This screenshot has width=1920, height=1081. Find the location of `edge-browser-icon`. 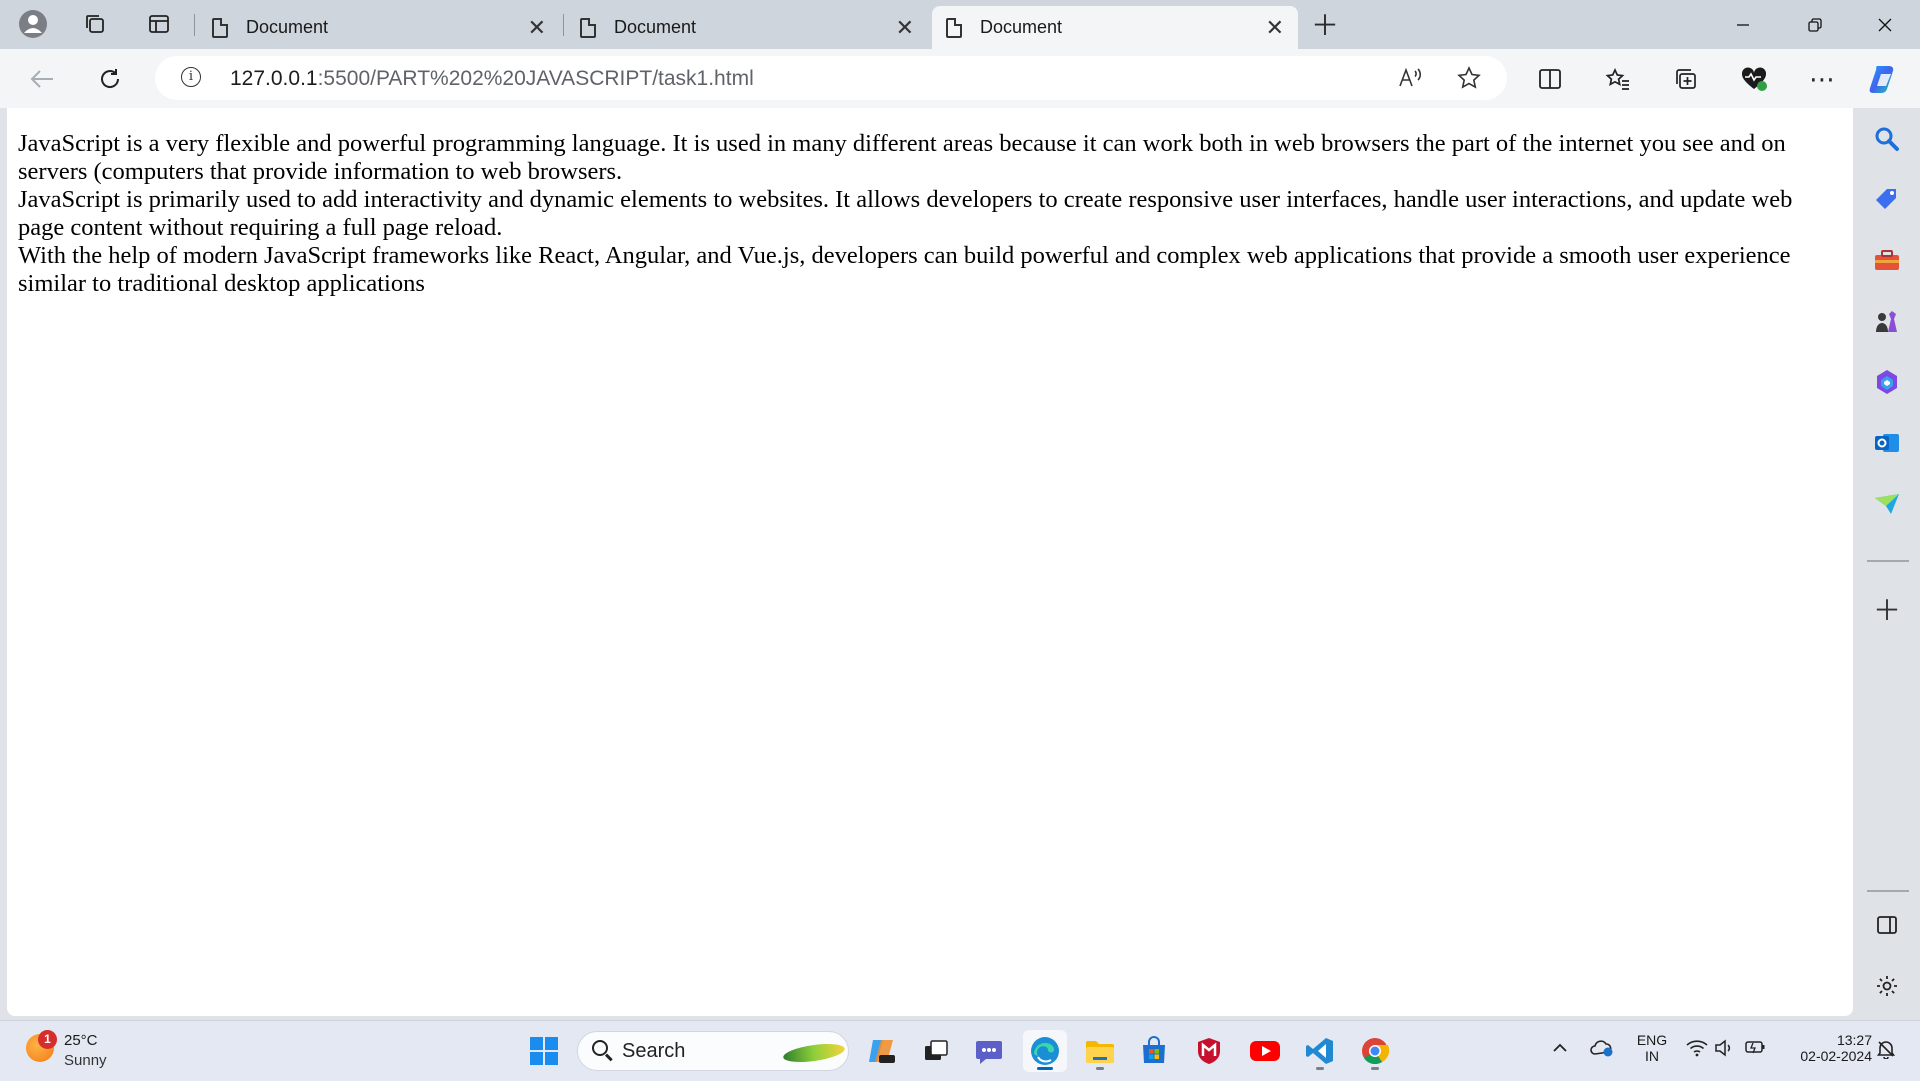

edge-browser-icon is located at coordinates (1045, 1051).